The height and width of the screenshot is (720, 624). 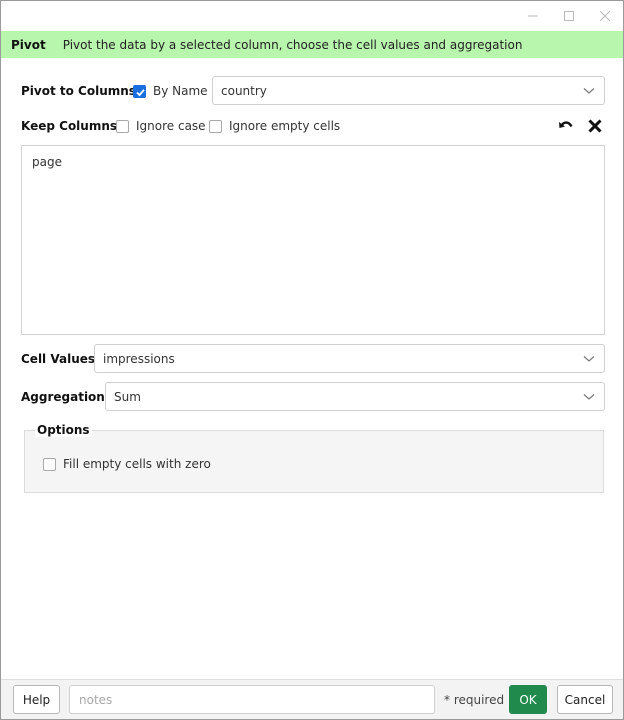 What do you see at coordinates (285, 126) in the screenshot?
I see `ignore-empty-cells-label: Ignore empty cells` at bounding box center [285, 126].